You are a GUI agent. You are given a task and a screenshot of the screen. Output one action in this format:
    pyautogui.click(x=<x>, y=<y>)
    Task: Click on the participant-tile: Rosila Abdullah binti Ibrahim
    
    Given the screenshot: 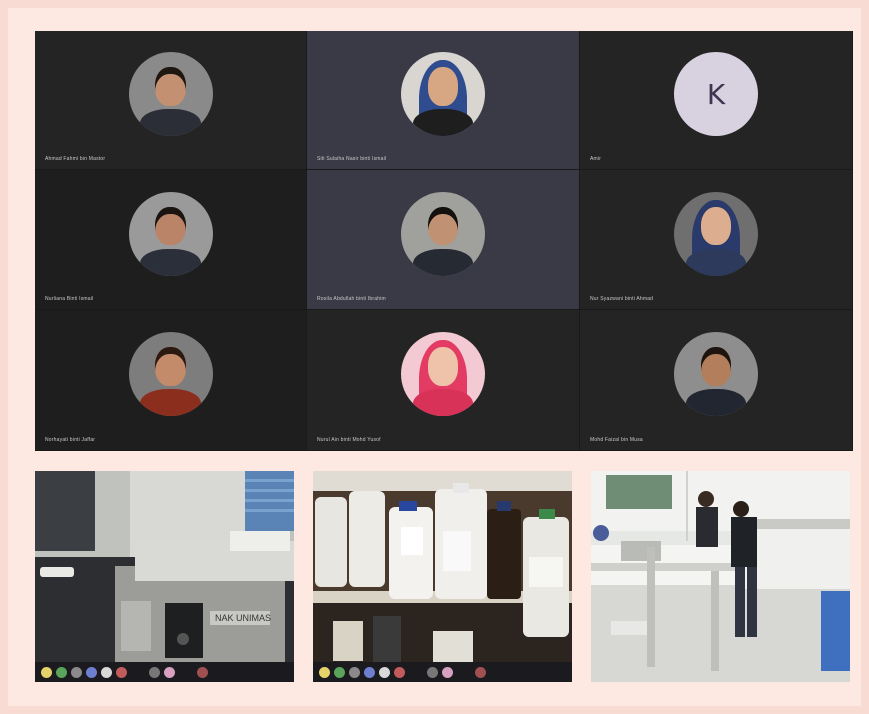 What is the action you would take?
    pyautogui.click(x=443, y=240)
    